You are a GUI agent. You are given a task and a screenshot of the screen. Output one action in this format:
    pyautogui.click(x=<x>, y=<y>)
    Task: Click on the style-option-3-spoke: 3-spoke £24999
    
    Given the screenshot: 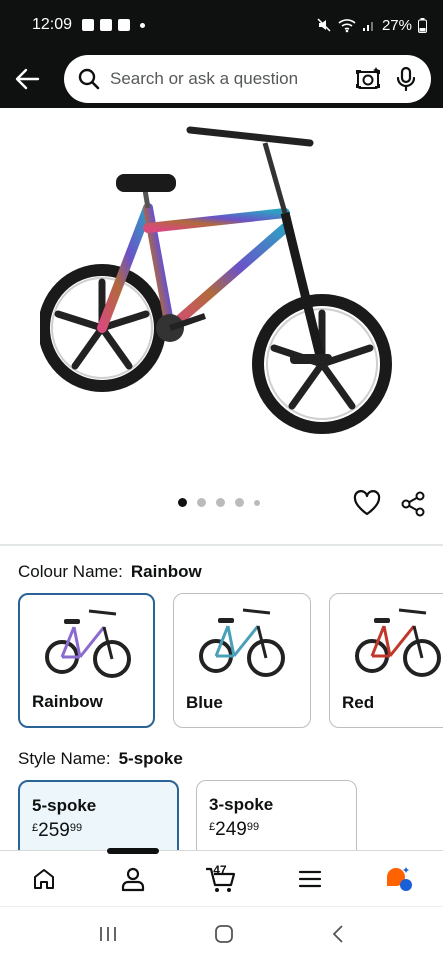 What is the action you would take?
    pyautogui.click(x=276, y=820)
    